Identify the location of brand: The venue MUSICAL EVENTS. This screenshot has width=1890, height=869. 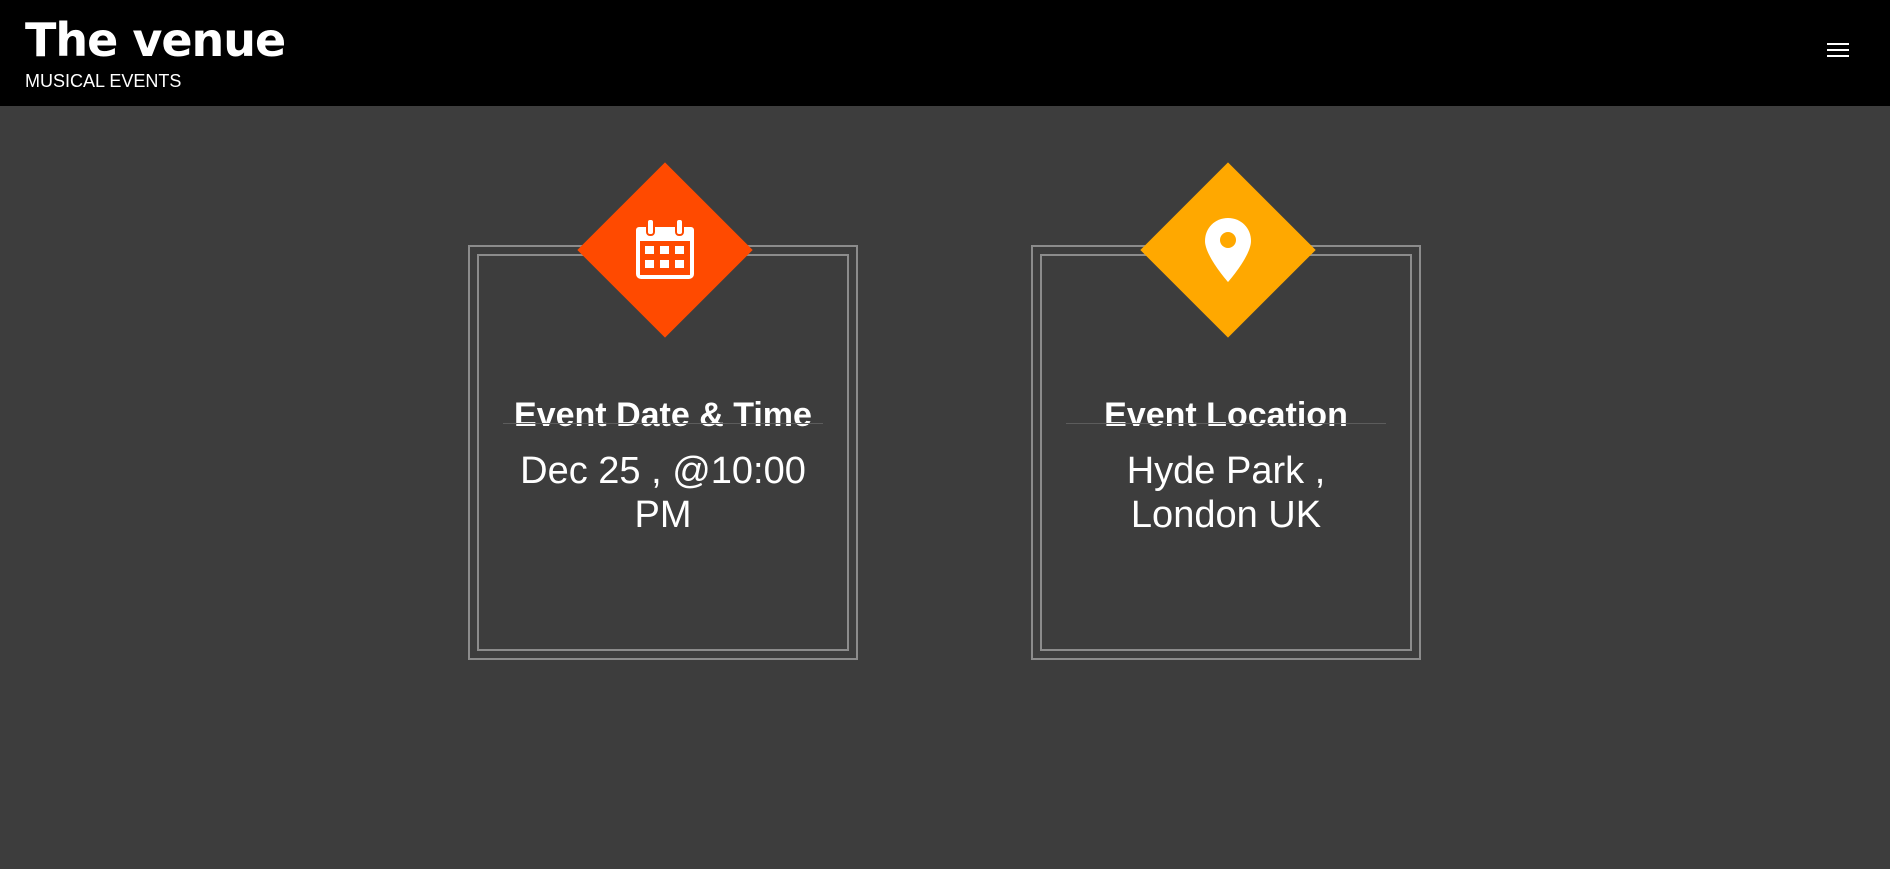
(155, 53).